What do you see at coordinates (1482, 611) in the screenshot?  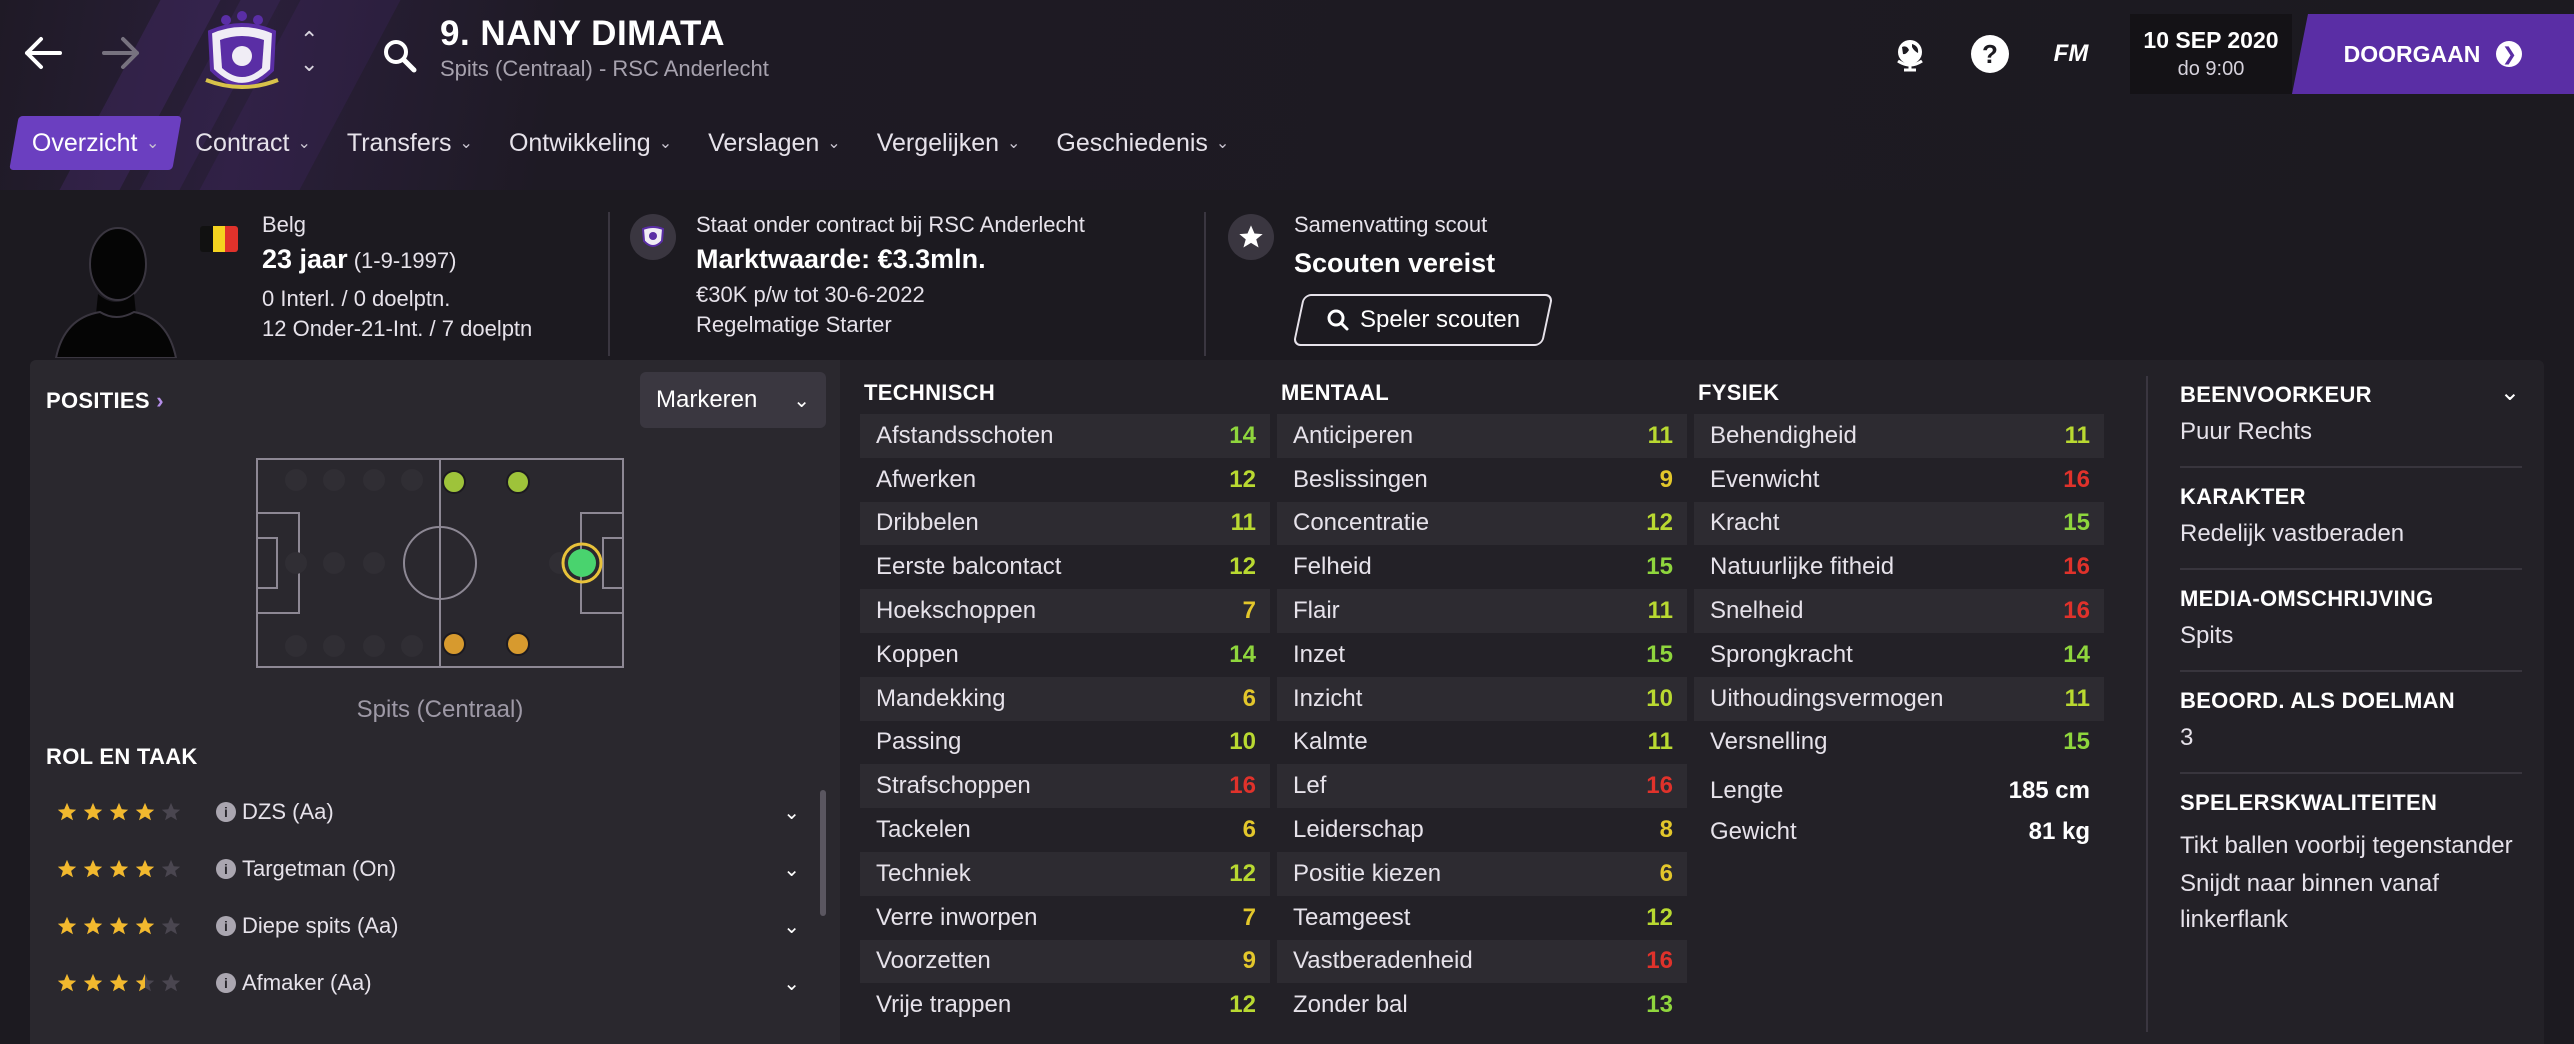 I see `mental-attribute-row: Flair 11` at bounding box center [1482, 611].